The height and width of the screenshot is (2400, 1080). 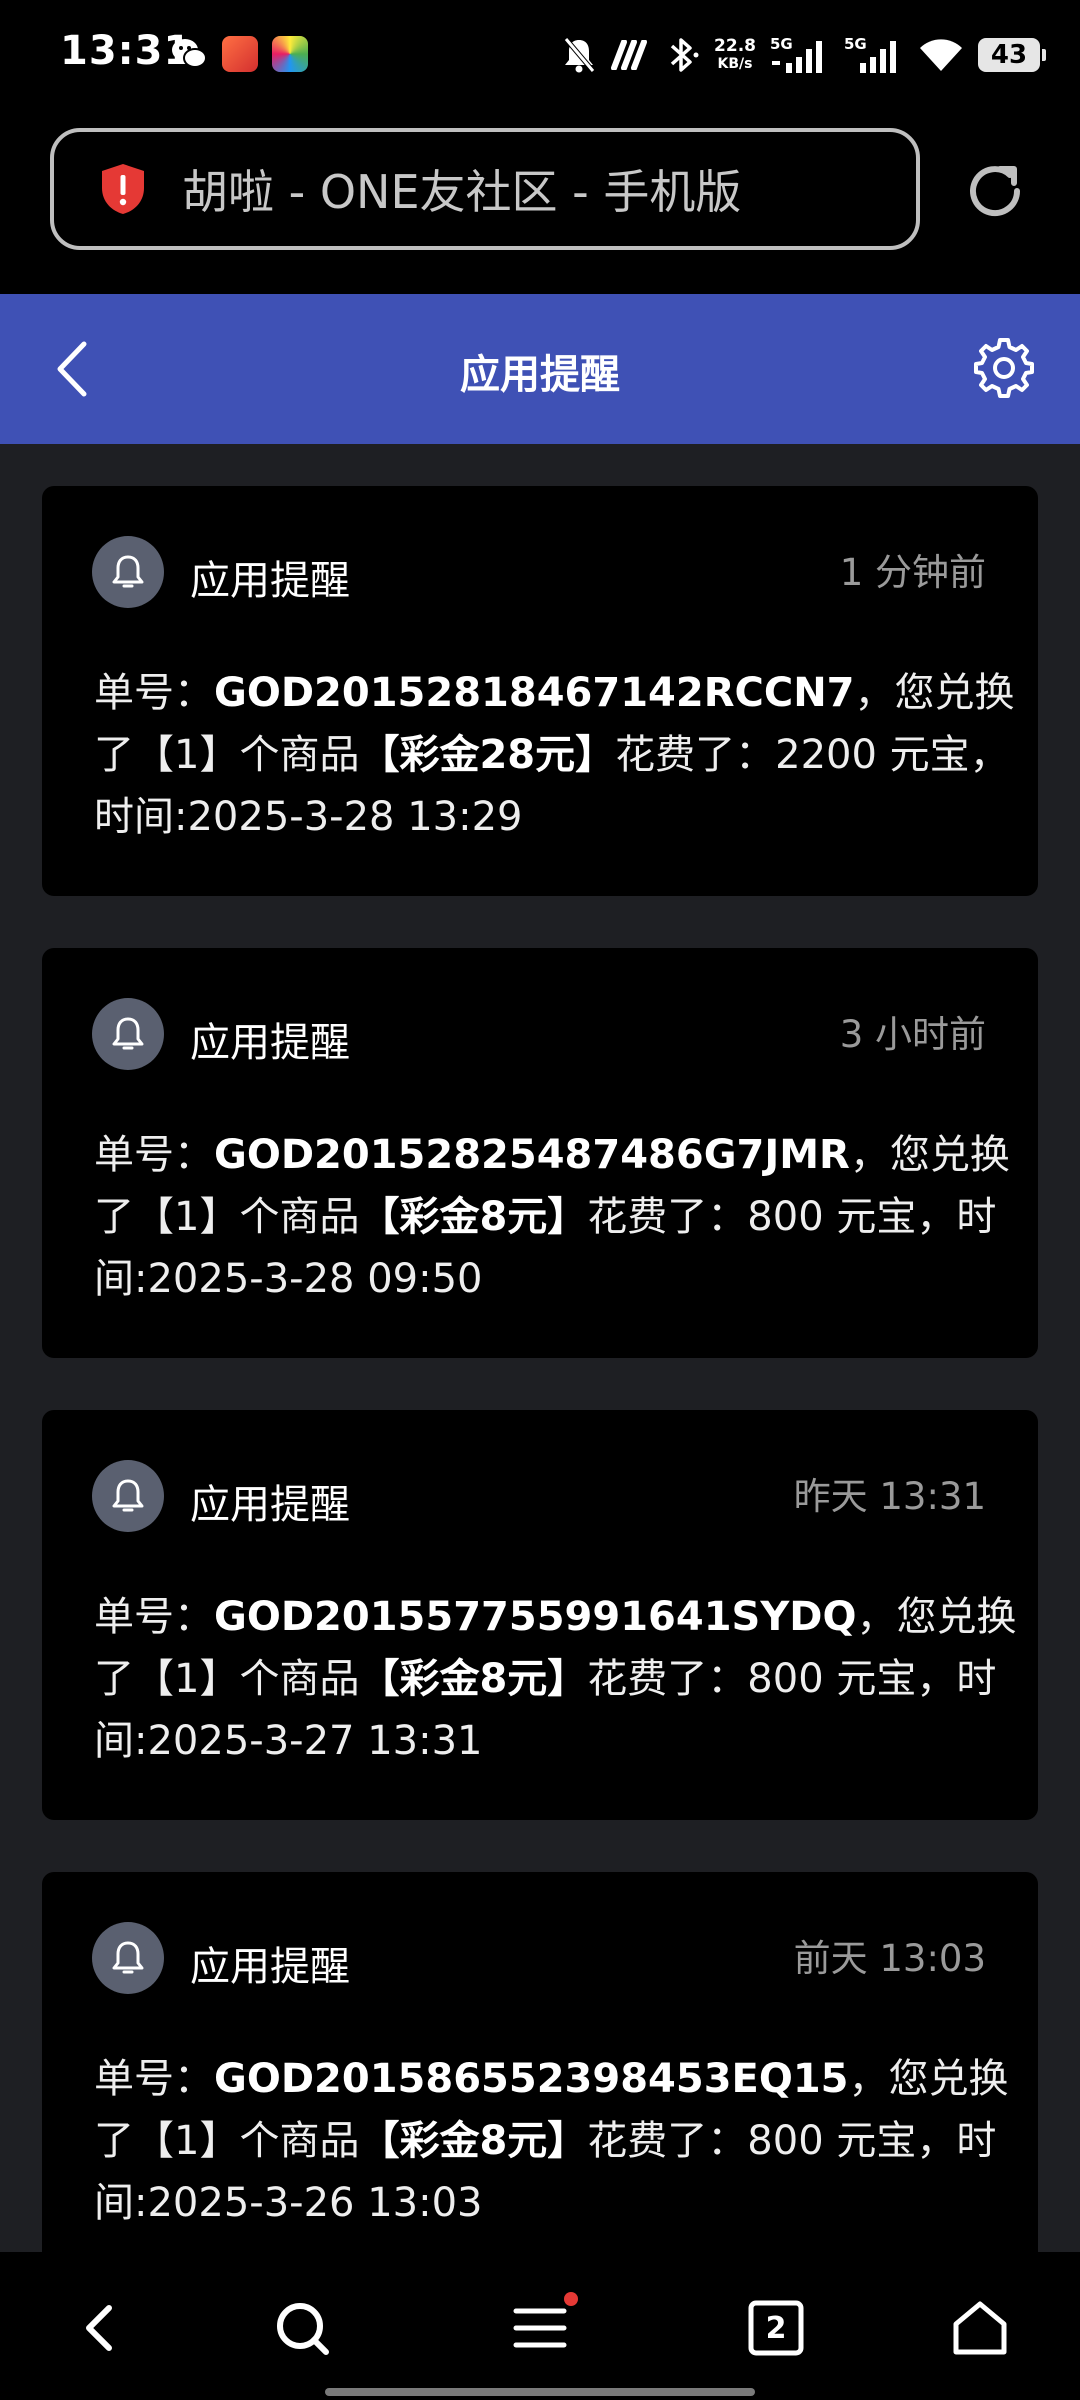 I want to click on product-name: 【彩金28元】, so click(x=487, y=755).